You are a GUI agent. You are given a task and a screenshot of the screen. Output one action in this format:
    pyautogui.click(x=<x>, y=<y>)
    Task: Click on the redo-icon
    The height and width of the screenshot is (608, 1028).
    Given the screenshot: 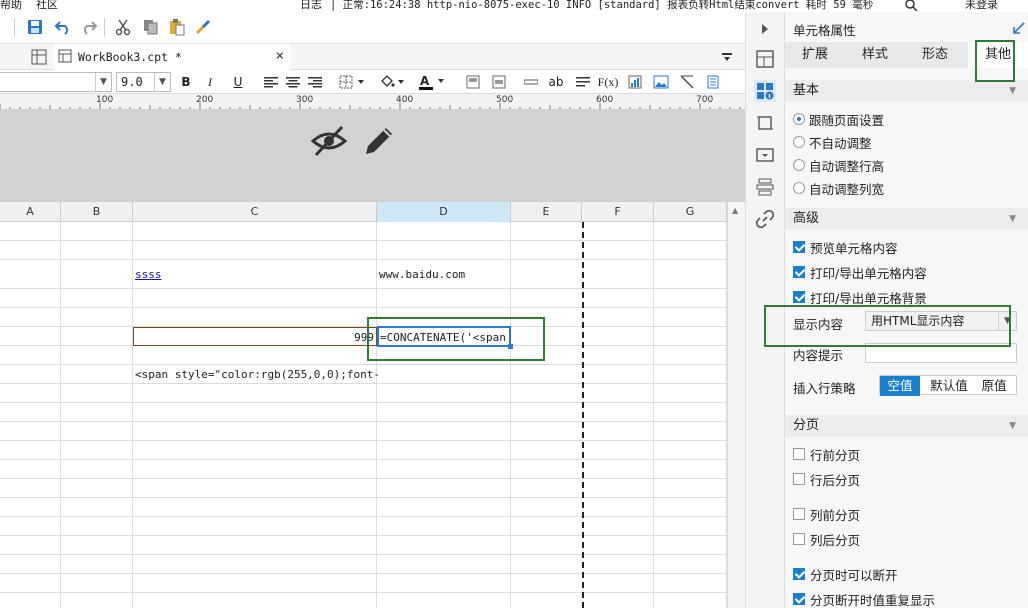 What is the action you would take?
    pyautogui.click(x=89, y=27)
    